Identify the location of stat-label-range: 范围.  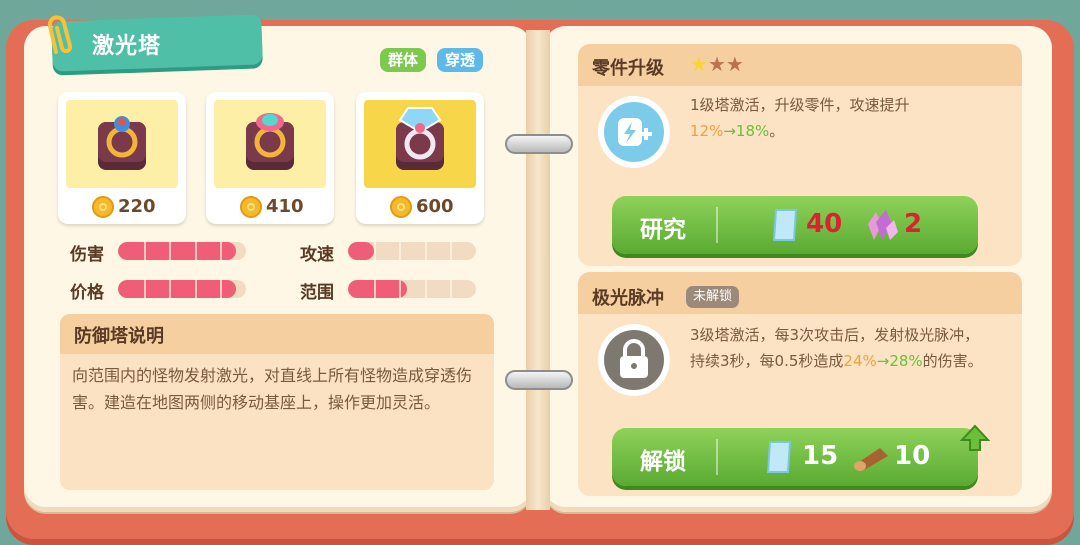
(317, 293).